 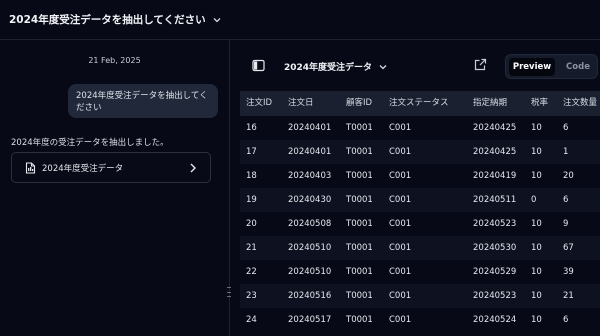 What do you see at coordinates (495, 272) in the screenshot?
I see `table-cell: 20240529` at bounding box center [495, 272].